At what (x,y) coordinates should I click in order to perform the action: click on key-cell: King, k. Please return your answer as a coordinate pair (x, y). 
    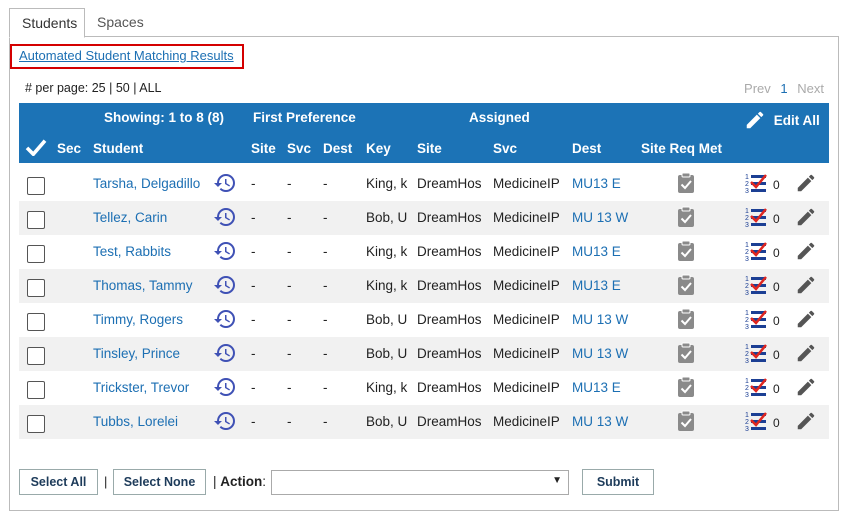
    Looking at the image, I should click on (387, 285).